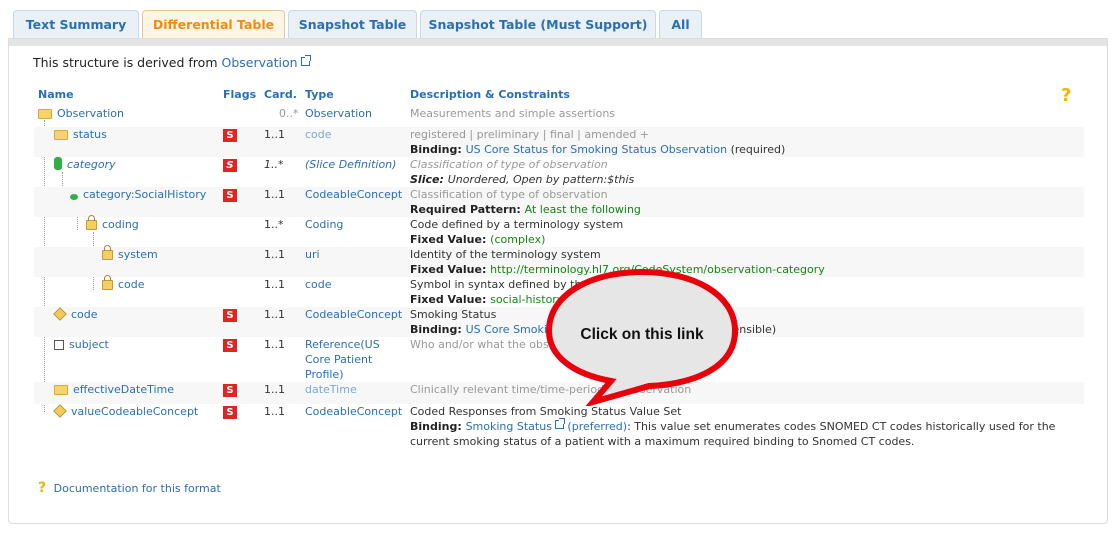 The height and width of the screenshot is (536, 1117). What do you see at coordinates (74, 197) in the screenshot?
I see `slice-entry-icon` at bounding box center [74, 197].